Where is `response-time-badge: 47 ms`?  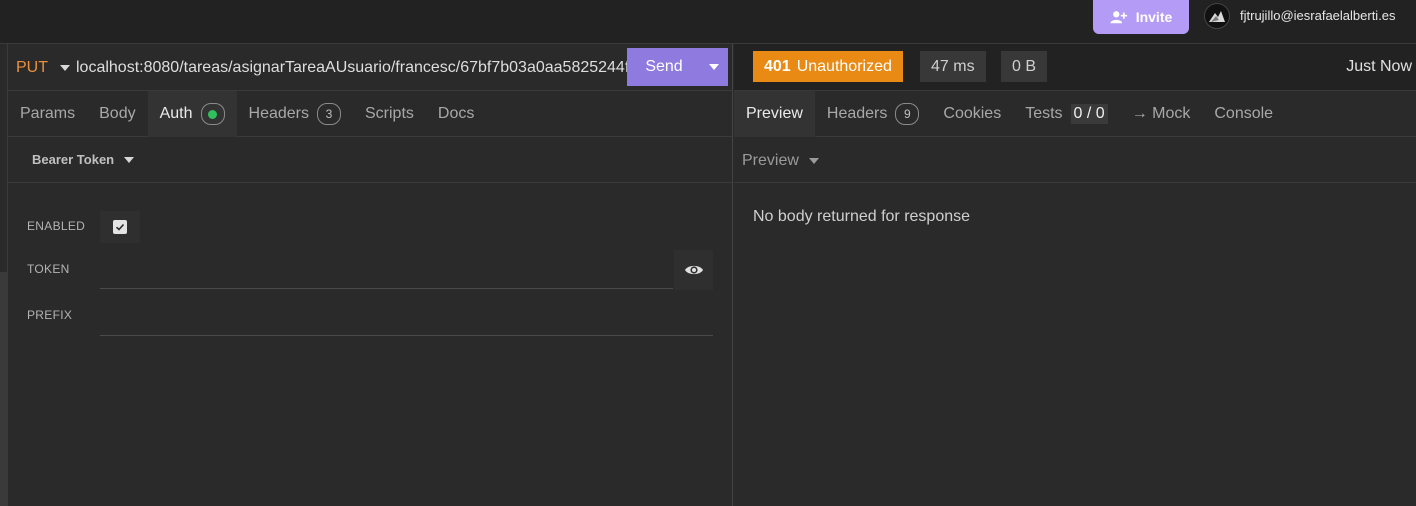
response-time-badge: 47 ms is located at coordinates (953, 66).